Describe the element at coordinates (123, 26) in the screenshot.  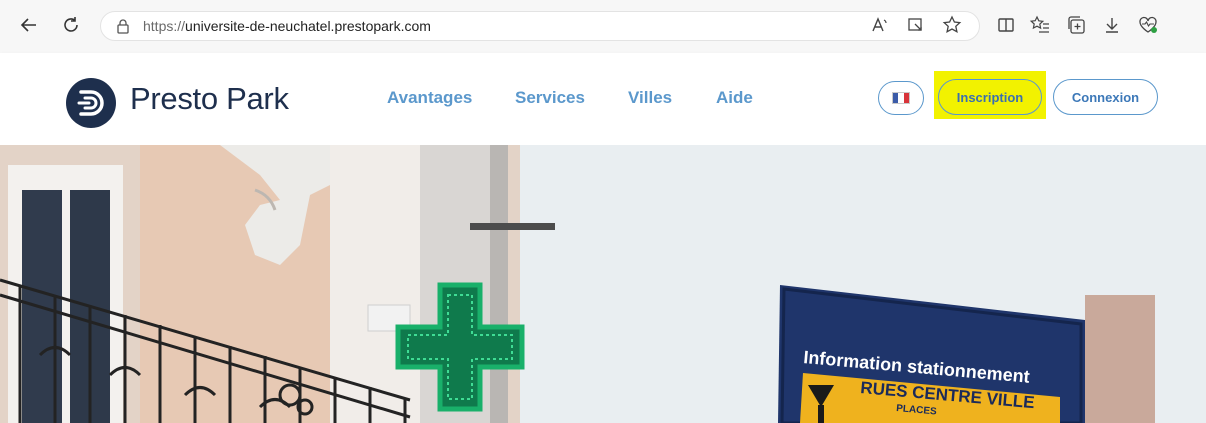
I see `lock-icon` at that location.